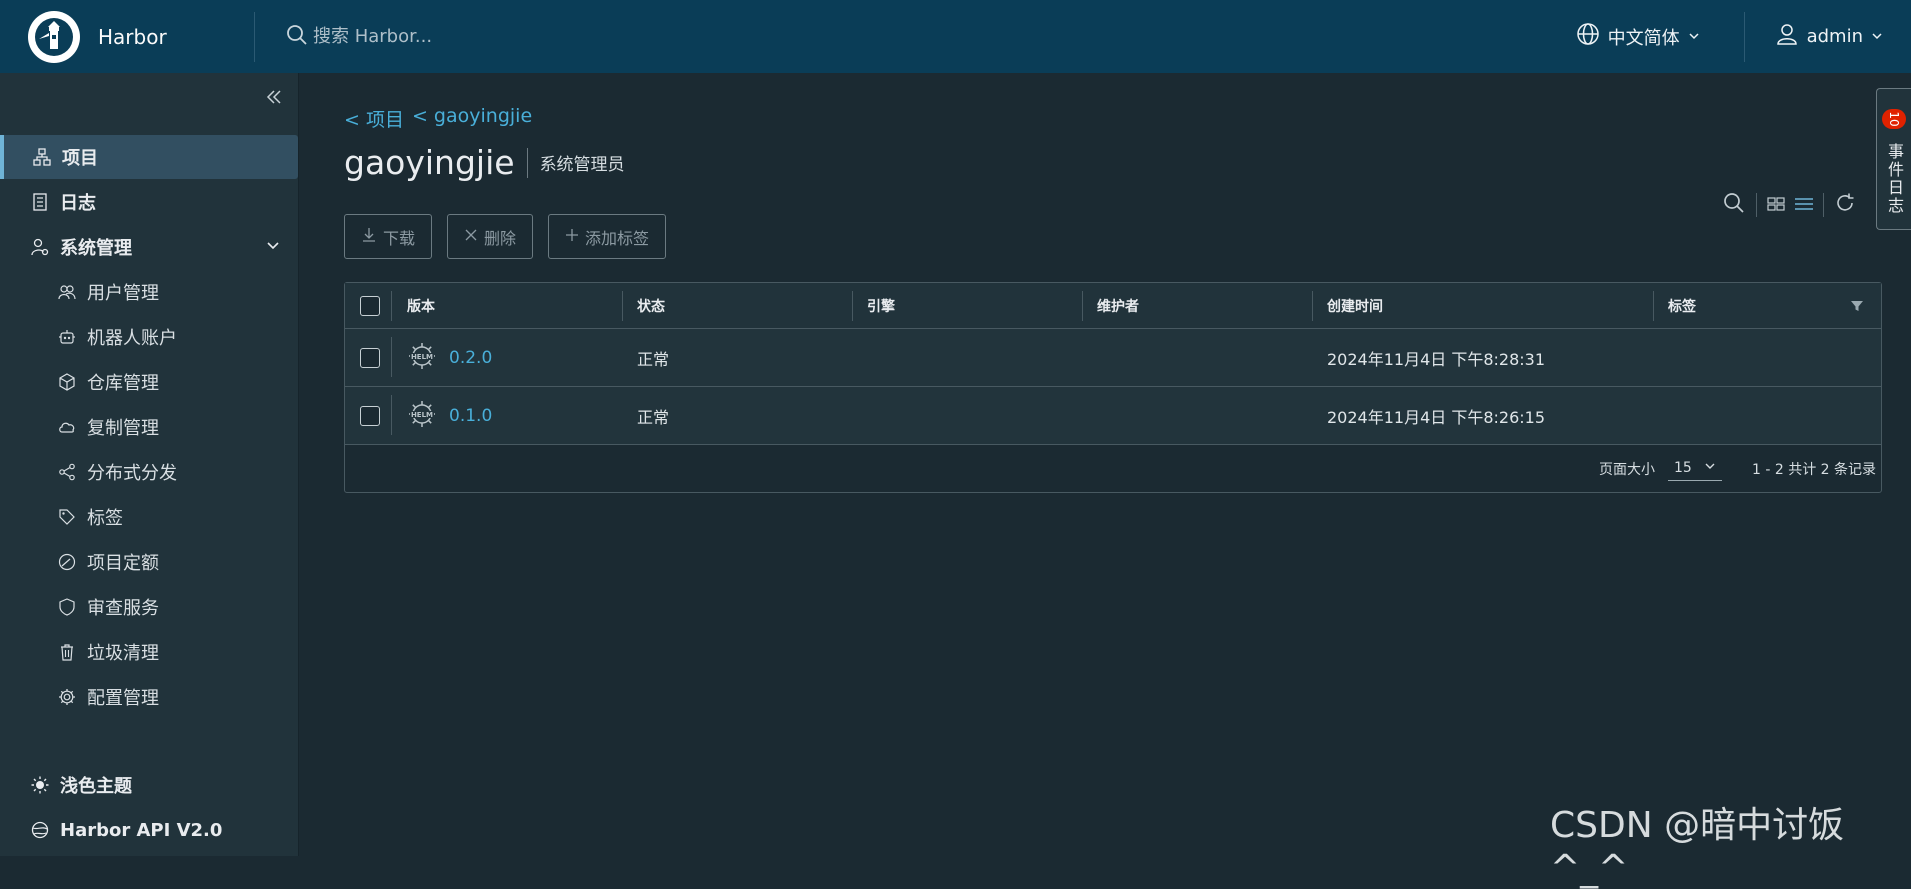  I want to click on download-button: 下载, so click(388, 236).